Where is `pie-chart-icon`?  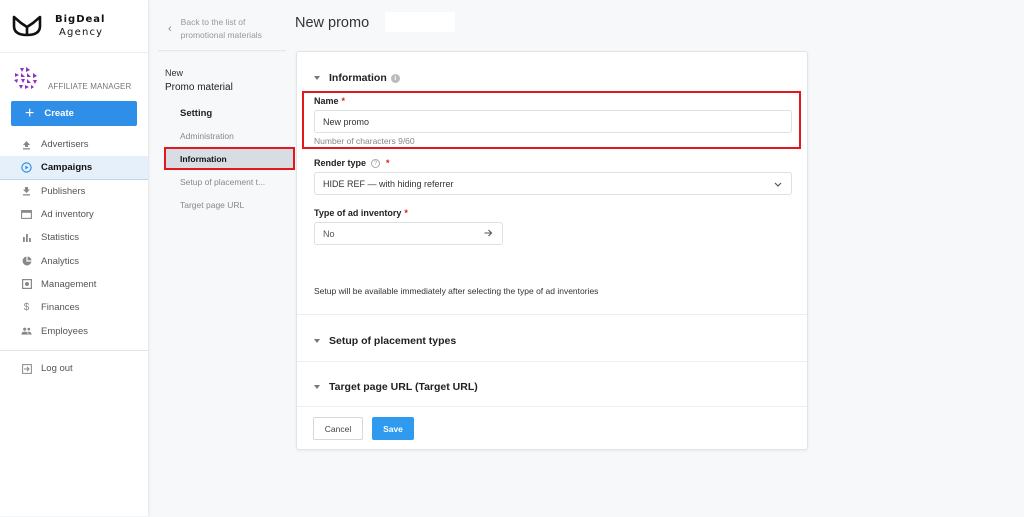
pie-chart-icon is located at coordinates (26, 261).